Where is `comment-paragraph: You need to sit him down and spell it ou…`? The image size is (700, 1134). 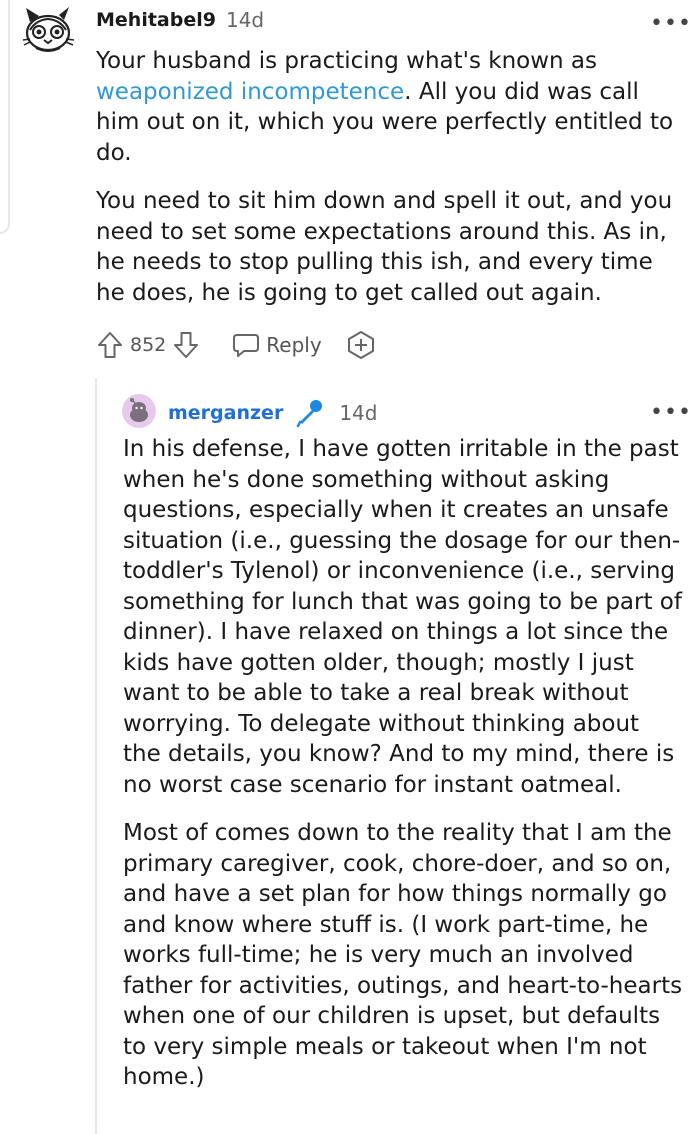
comment-paragraph: You need to sit him down and spell it ou… is located at coordinates (384, 247).